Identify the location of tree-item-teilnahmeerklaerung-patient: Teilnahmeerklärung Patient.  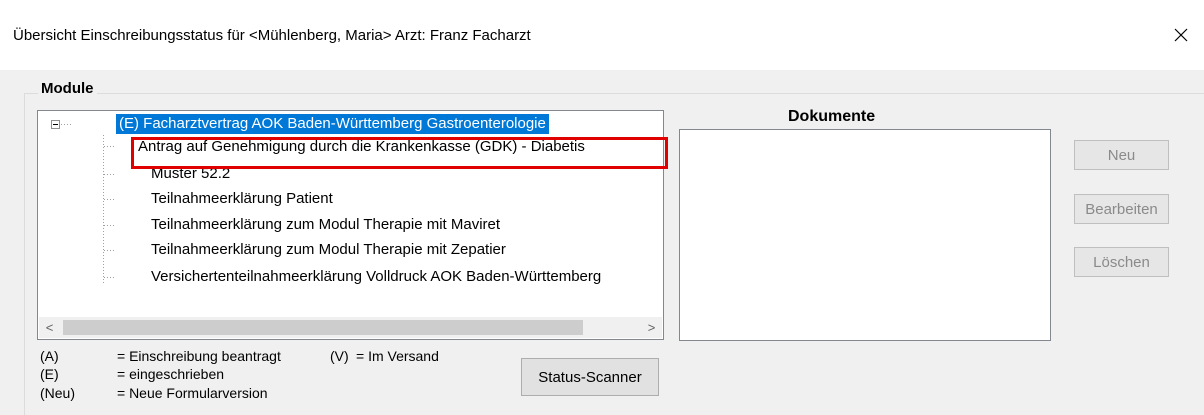
(242, 199).